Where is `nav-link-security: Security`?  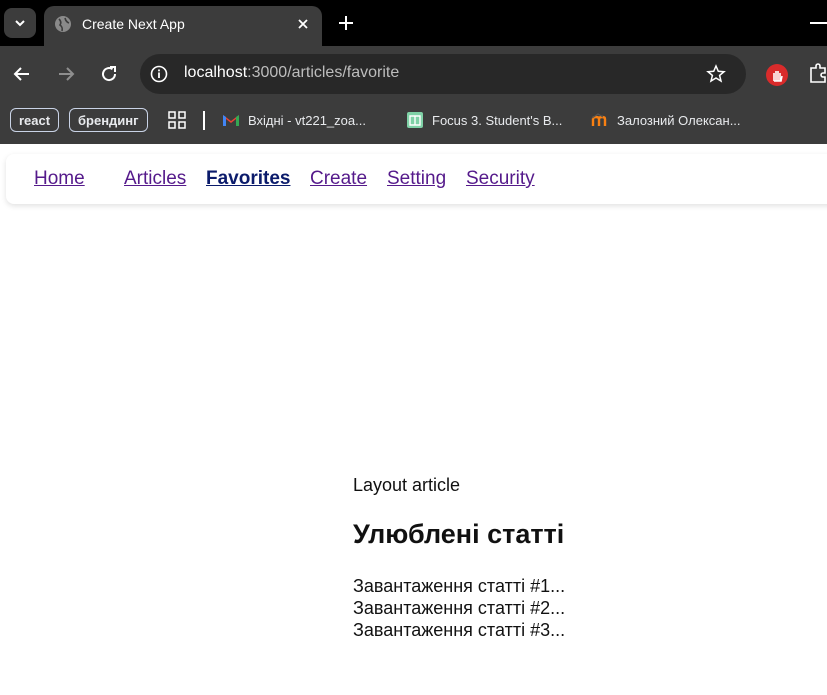 nav-link-security: Security is located at coordinates (500, 179).